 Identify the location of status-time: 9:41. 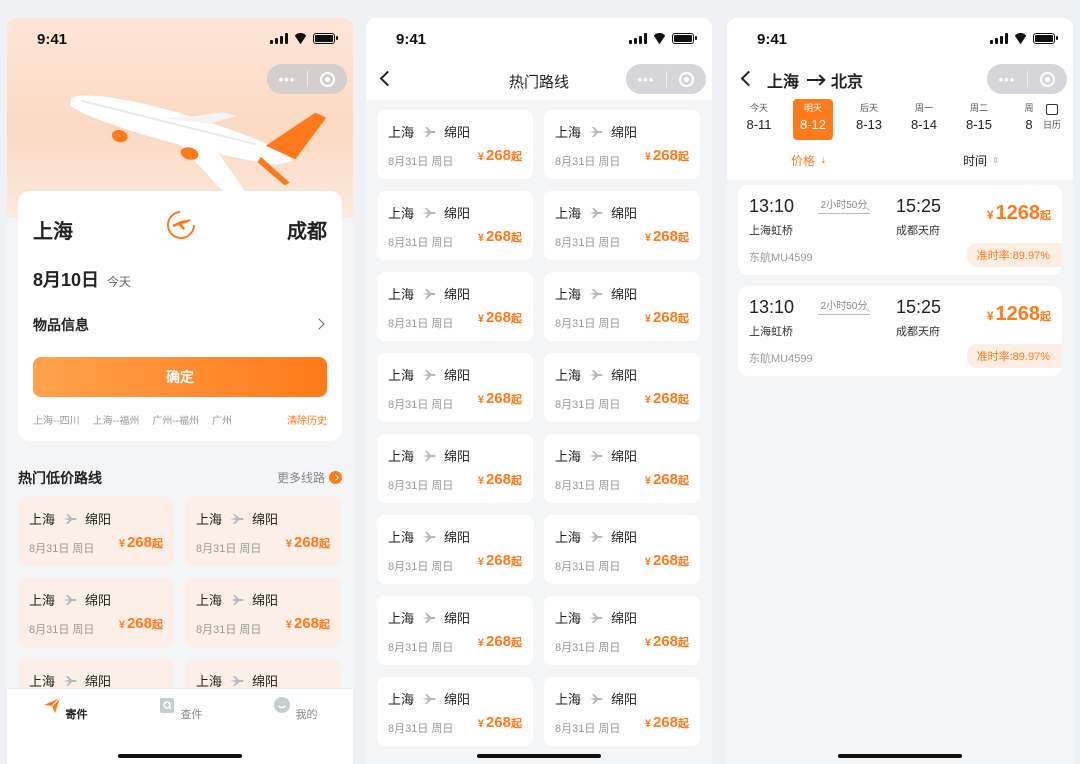
(52, 39).